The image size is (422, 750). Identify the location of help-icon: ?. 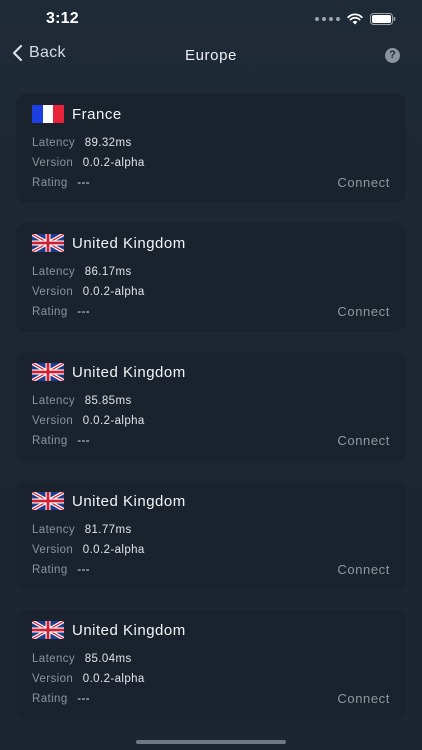
(392, 55).